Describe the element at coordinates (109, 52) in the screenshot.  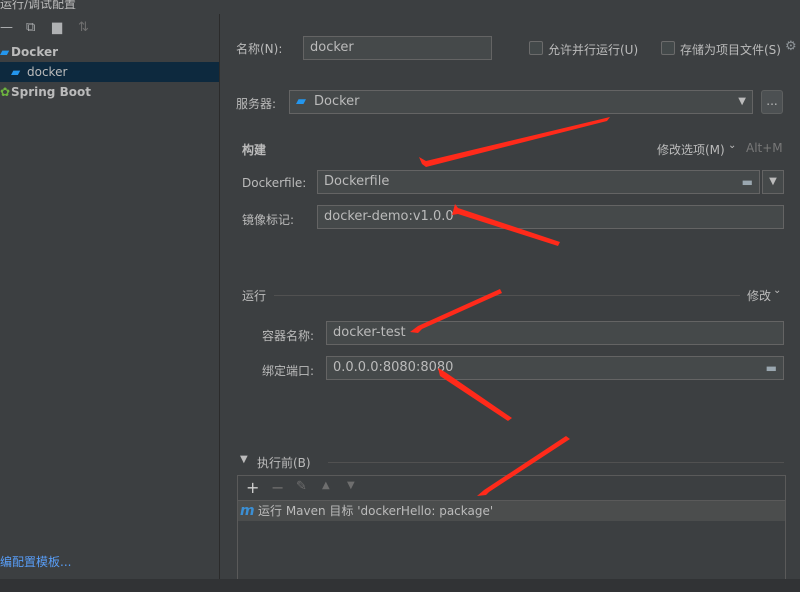
I see `tree-item-docker-group: ▰ Docker` at that location.